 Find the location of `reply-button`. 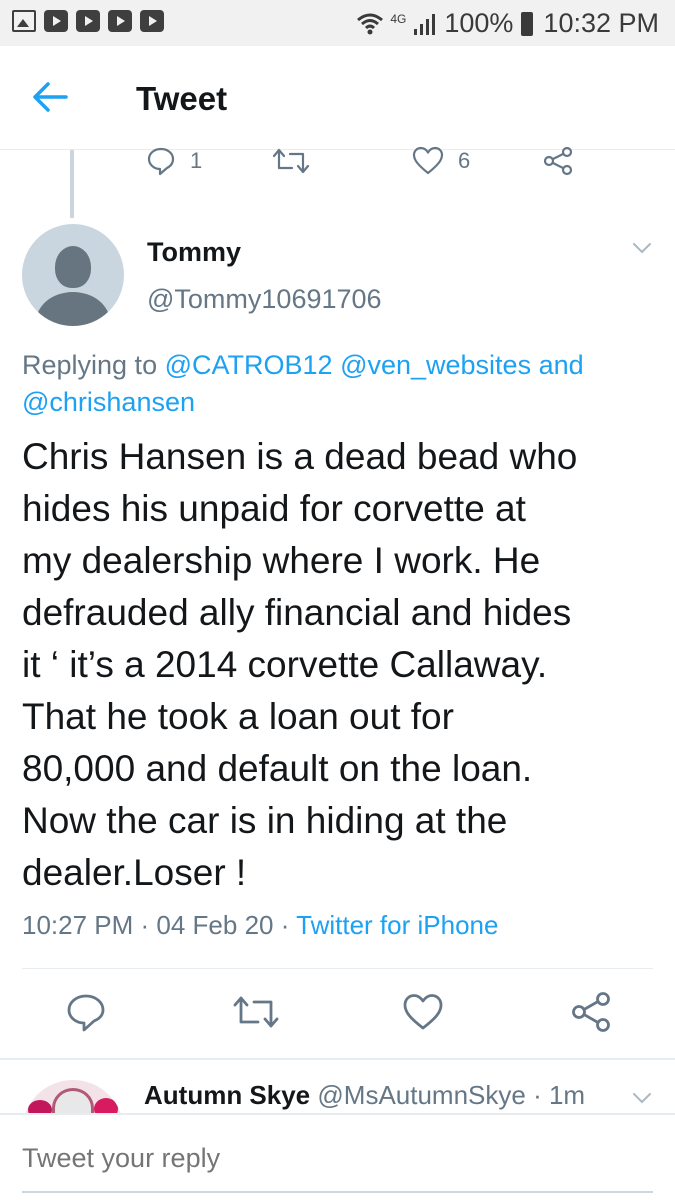

reply-button is located at coordinates (86, 1012).